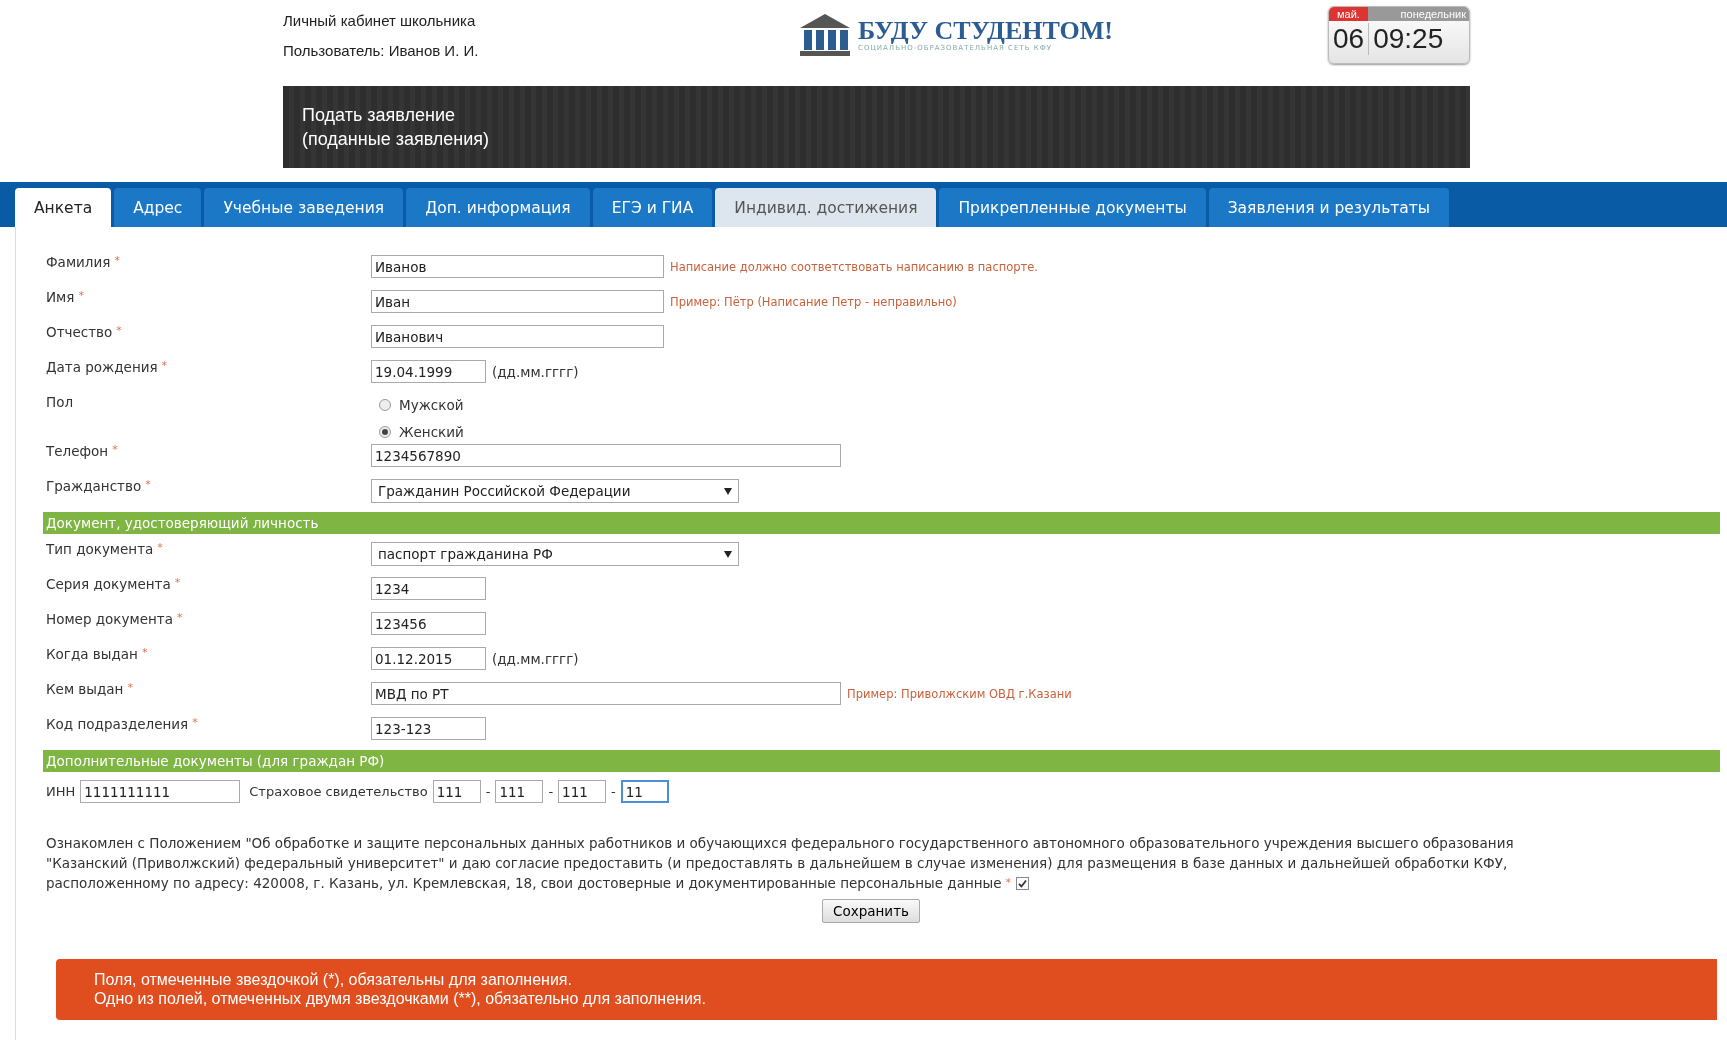 This screenshot has height=1041, width=1727. What do you see at coordinates (959, 693) in the screenshot?
I see `field-hint: Пример: Приволжским ОВД г.Казани` at bounding box center [959, 693].